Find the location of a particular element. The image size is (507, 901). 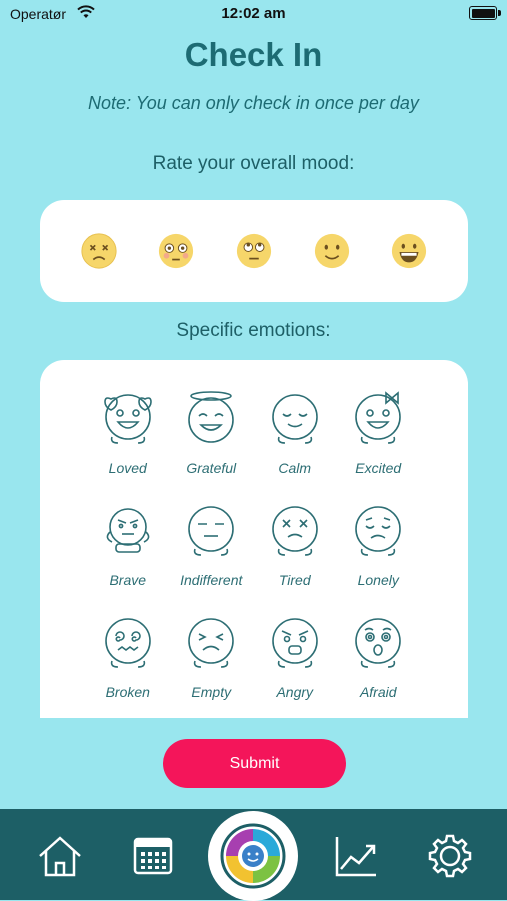

emotion-afraid: Afraid is located at coordinates (379, 666).